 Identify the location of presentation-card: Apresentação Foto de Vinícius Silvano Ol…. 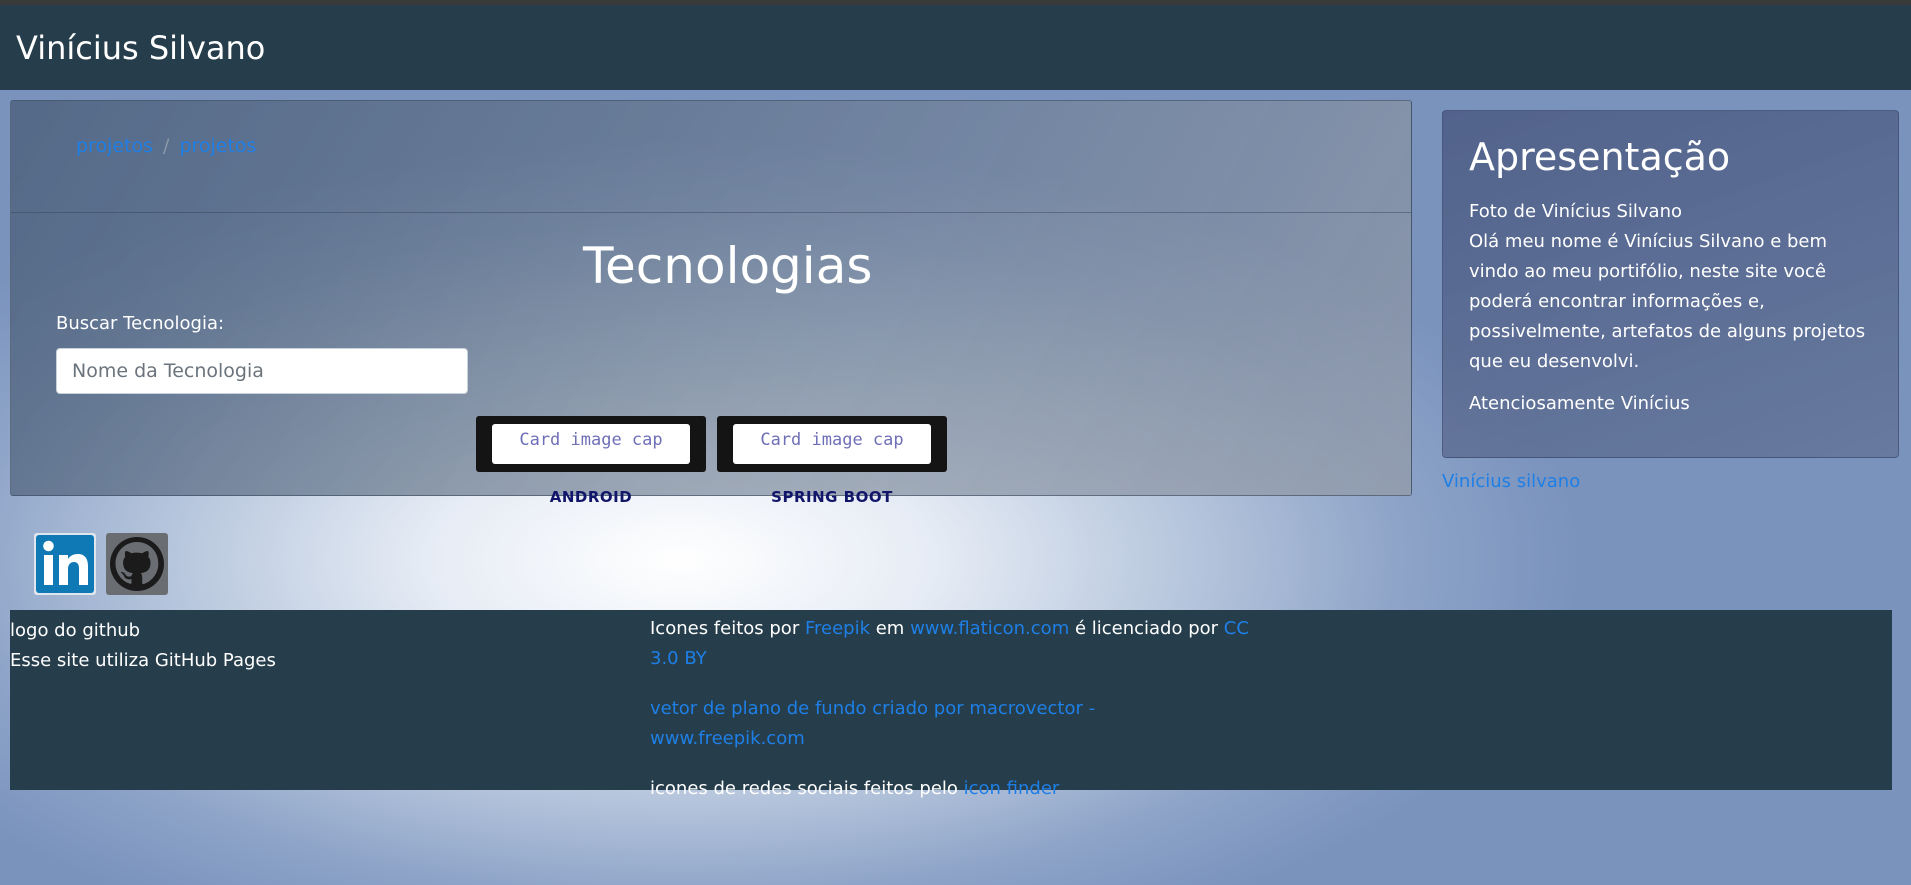
(1670, 284).